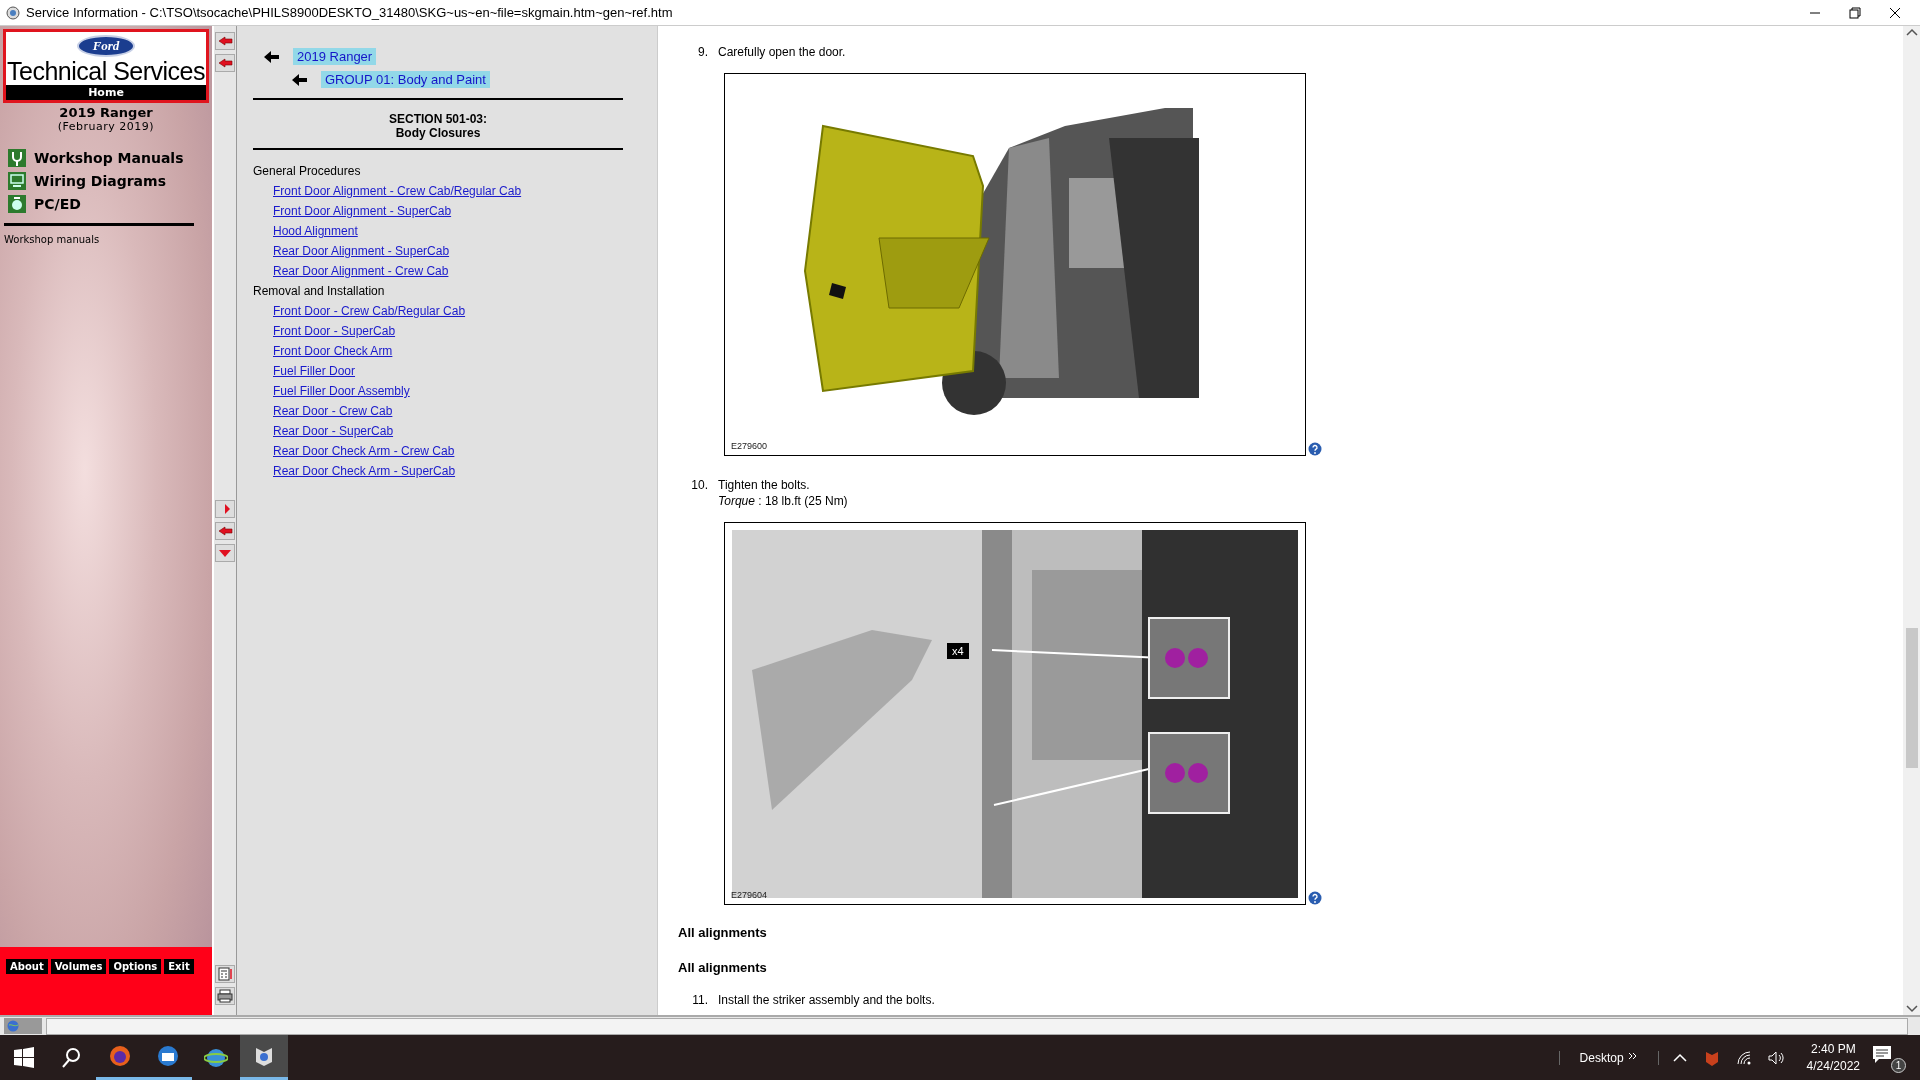 The height and width of the screenshot is (1080, 1920). Describe the element at coordinates (700, 1000) in the screenshot. I see `step-number: 11.` at that location.